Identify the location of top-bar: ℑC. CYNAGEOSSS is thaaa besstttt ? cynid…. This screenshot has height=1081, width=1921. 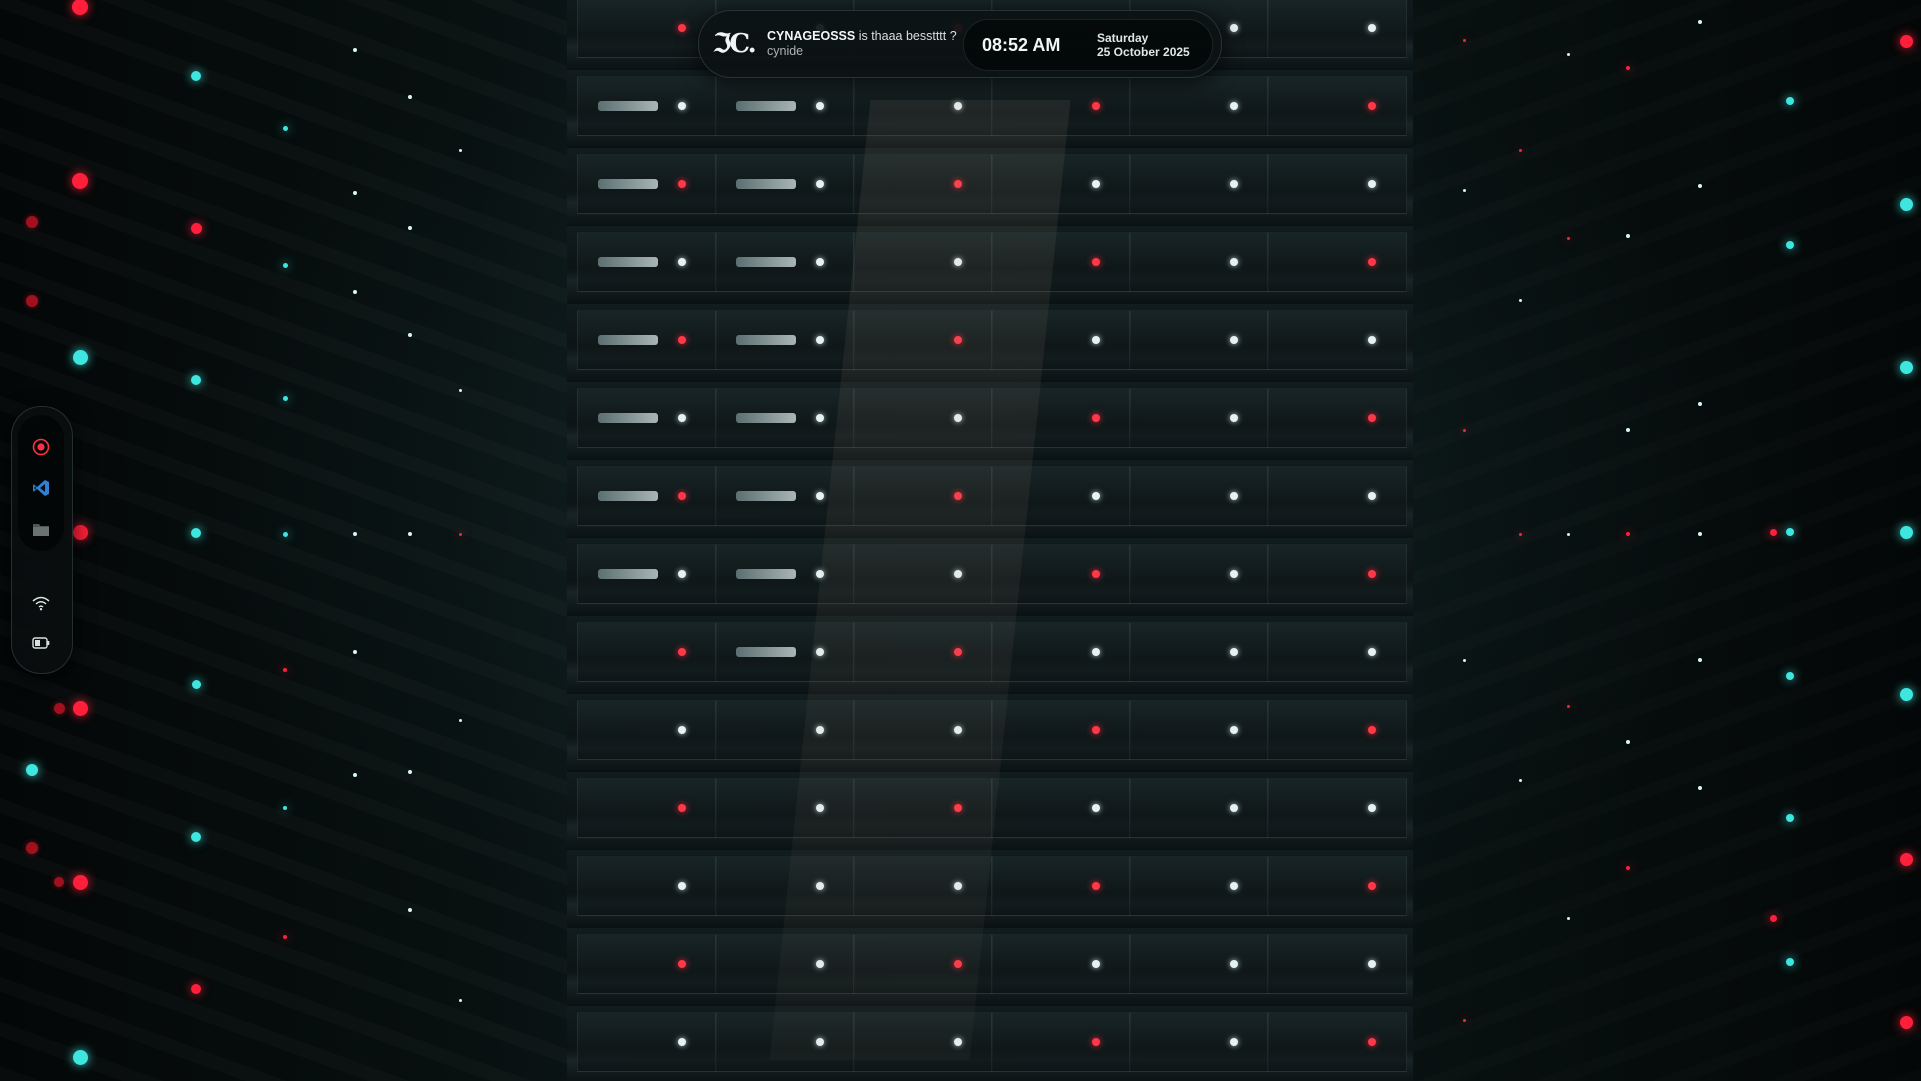
(960, 44).